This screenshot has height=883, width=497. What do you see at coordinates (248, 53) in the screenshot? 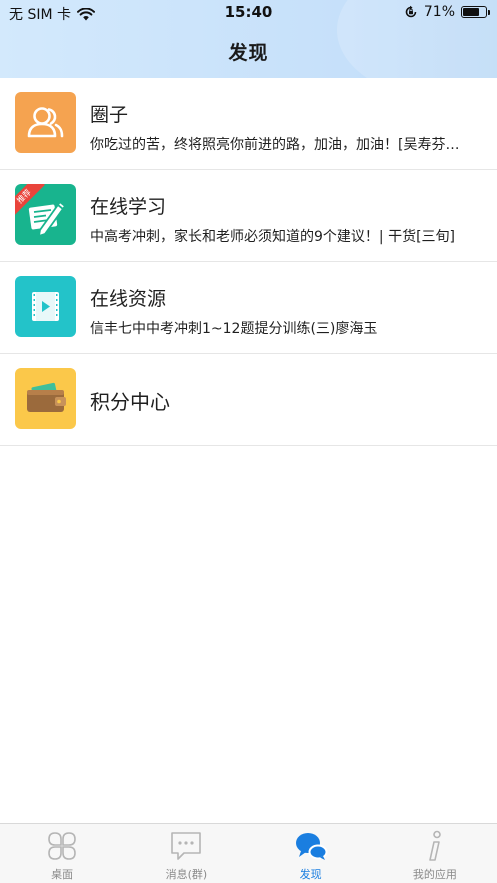
I see `page-title: 发现` at bounding box center [248, 53].